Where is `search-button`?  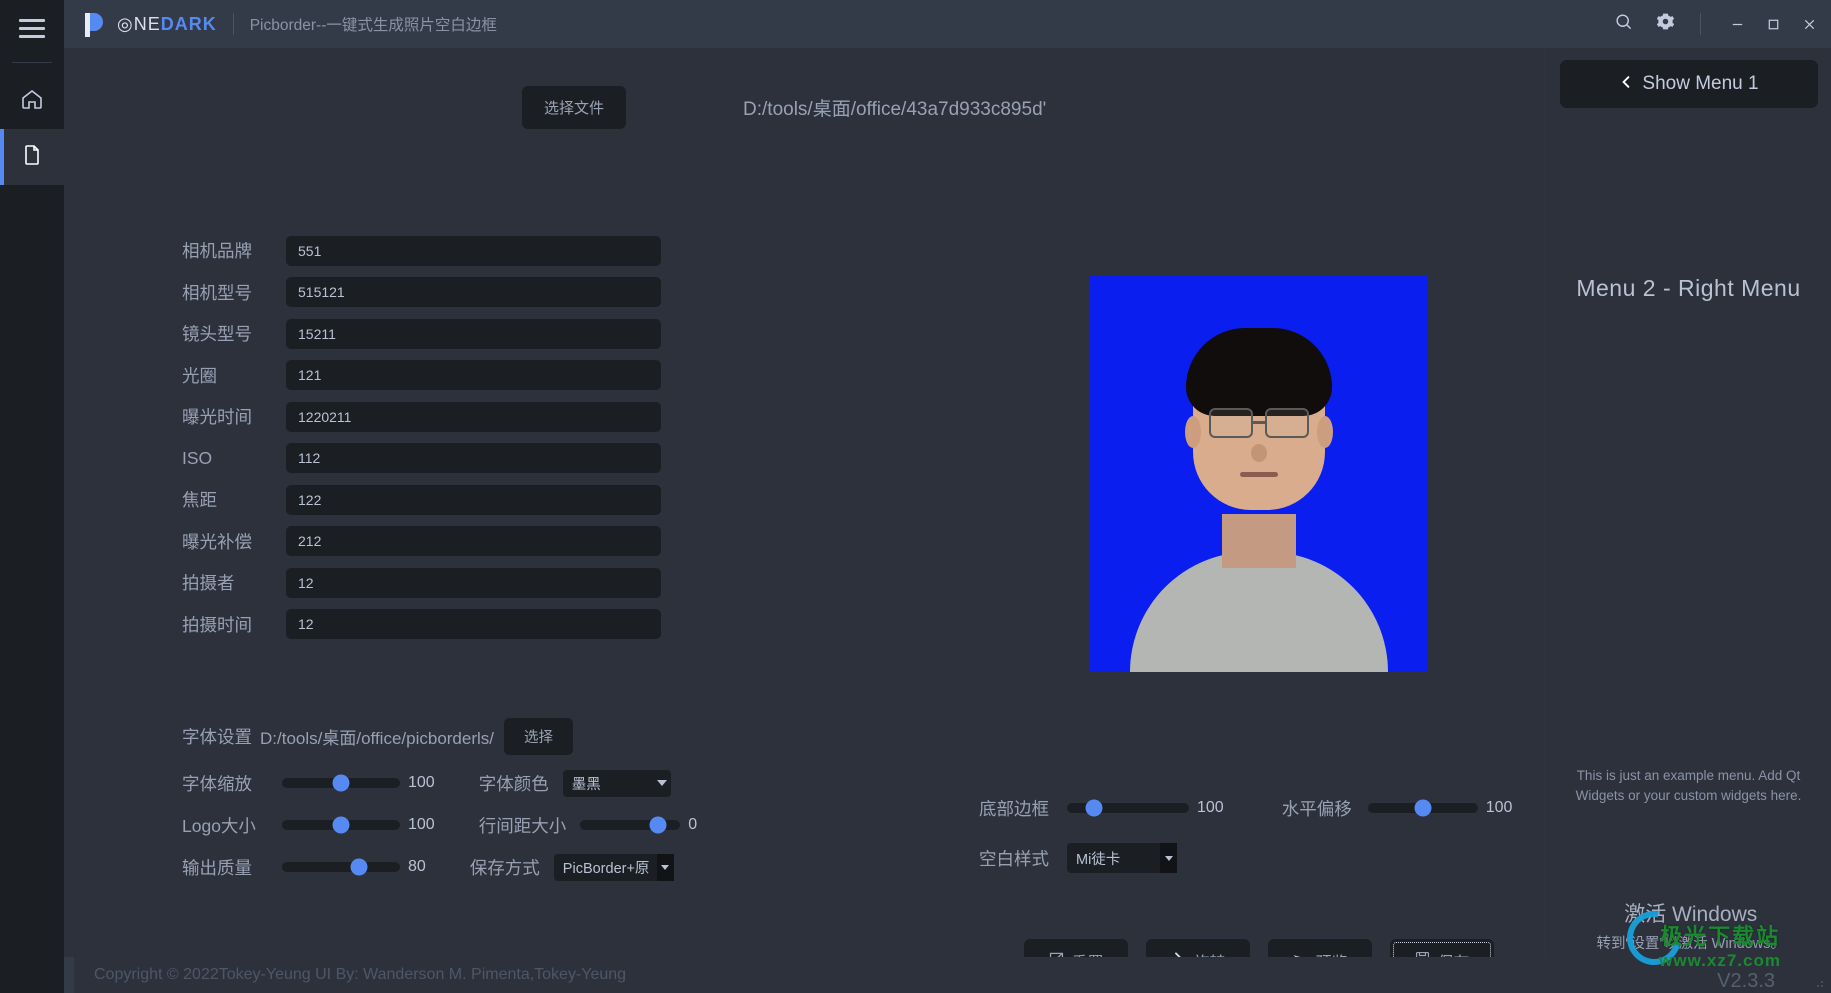
search-button is located at coordinates (1623, 24).